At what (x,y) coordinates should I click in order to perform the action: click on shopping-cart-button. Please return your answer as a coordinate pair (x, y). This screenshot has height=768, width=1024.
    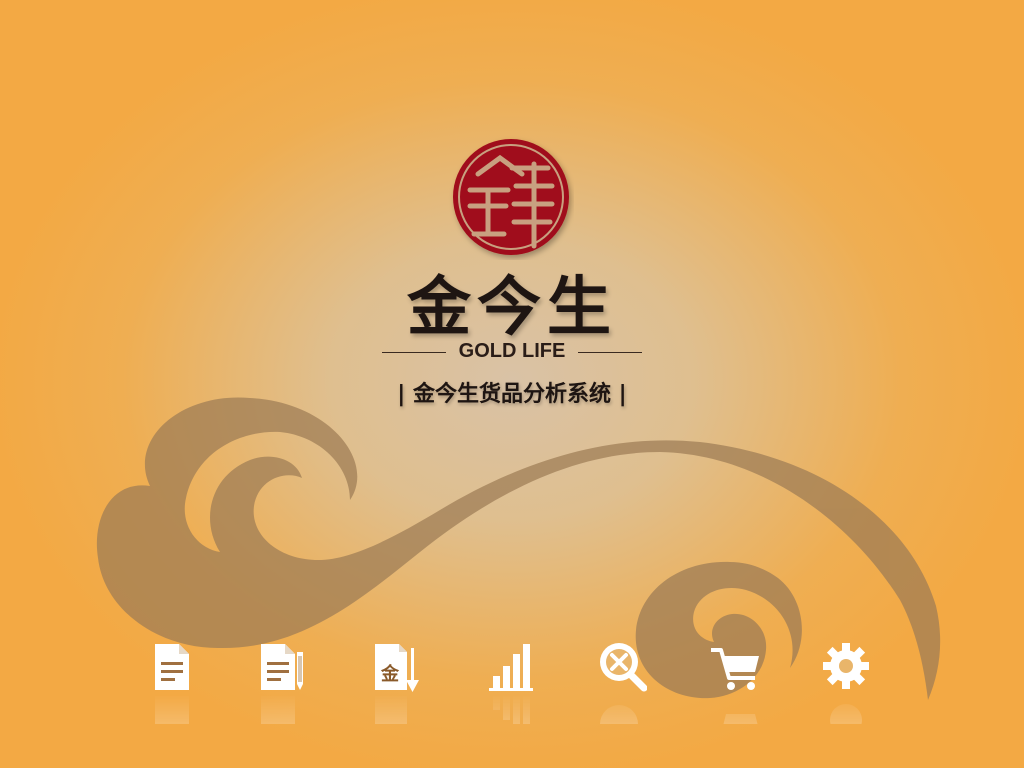
    Looking at the image, I should click on (734, 682).